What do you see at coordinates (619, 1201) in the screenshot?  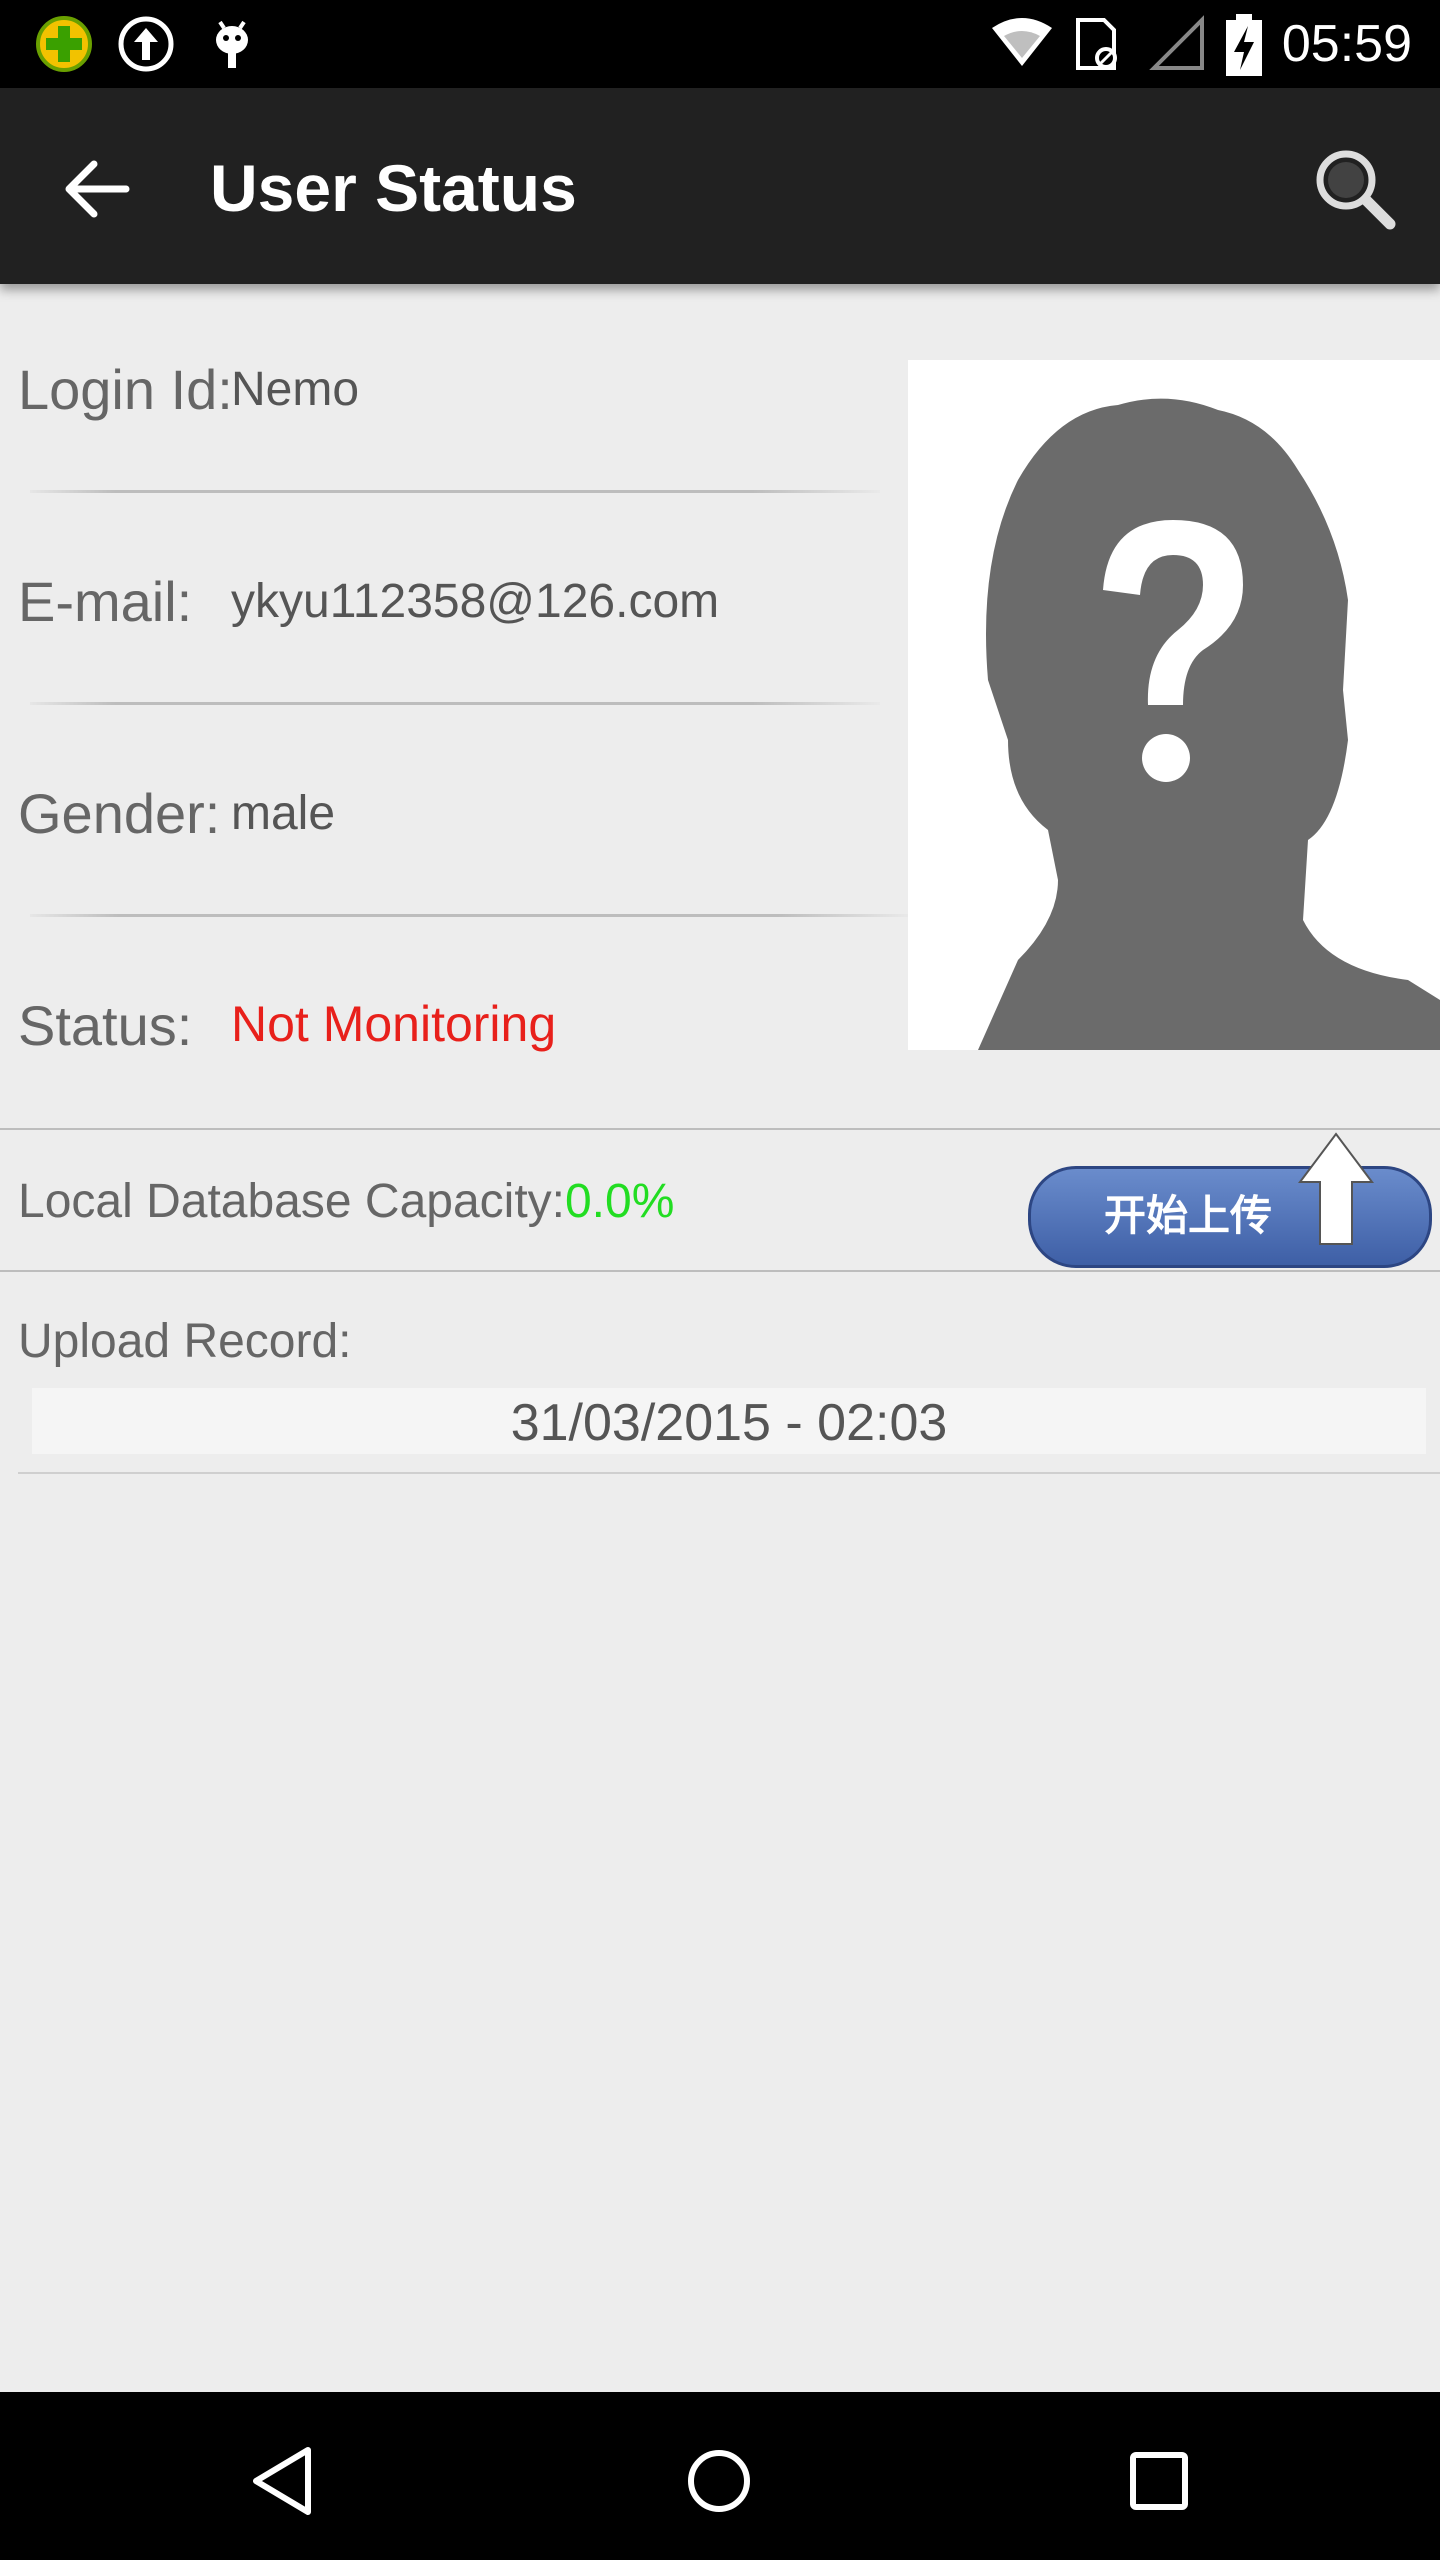 I see `capacity-value: 0.0%` at bounding box center [619, 1201].